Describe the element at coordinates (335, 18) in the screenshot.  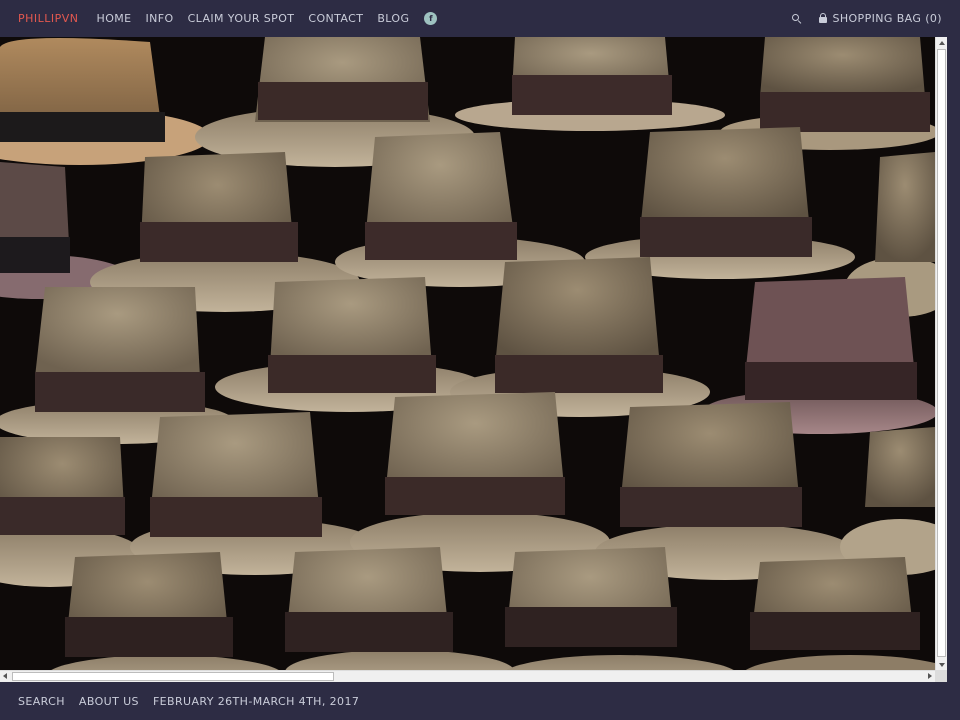
I see `nav-contact: CONTACT` at that location.